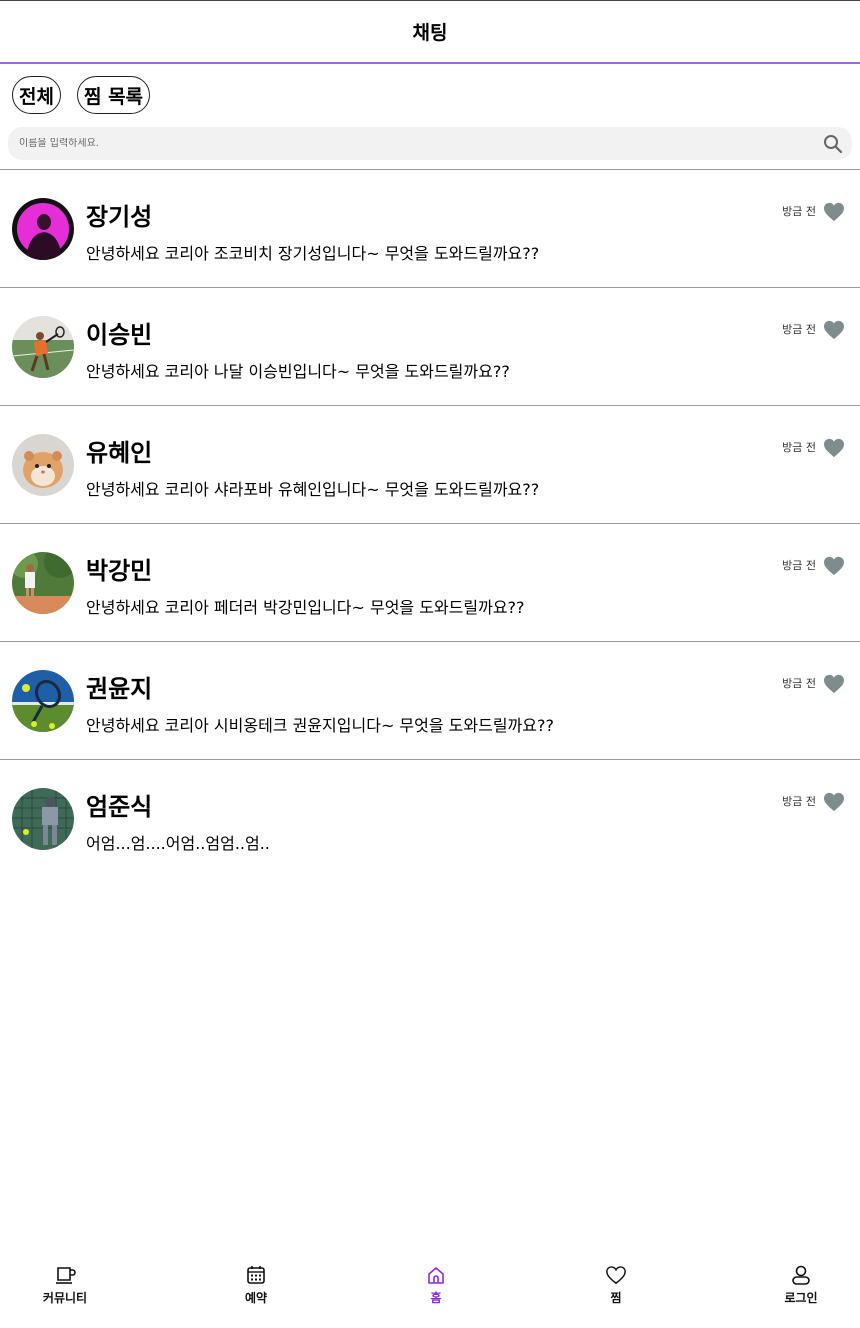 Image resolution: width=860 pixels, height=1328 pixels. I want to click on nav-home: 홈, so click(436, 1285).